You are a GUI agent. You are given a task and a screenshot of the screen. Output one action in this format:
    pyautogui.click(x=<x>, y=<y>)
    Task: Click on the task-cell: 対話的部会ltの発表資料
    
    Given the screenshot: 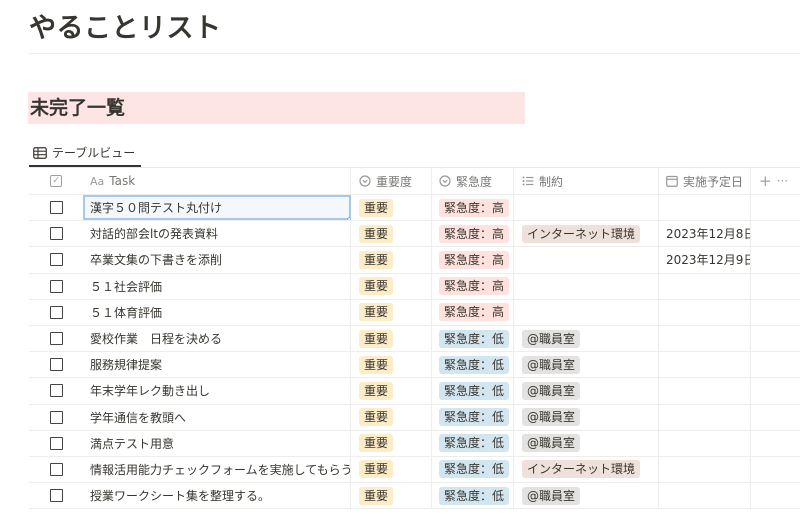 What is the action you would take?
    pyautogui.click(x=217, y=234)
    